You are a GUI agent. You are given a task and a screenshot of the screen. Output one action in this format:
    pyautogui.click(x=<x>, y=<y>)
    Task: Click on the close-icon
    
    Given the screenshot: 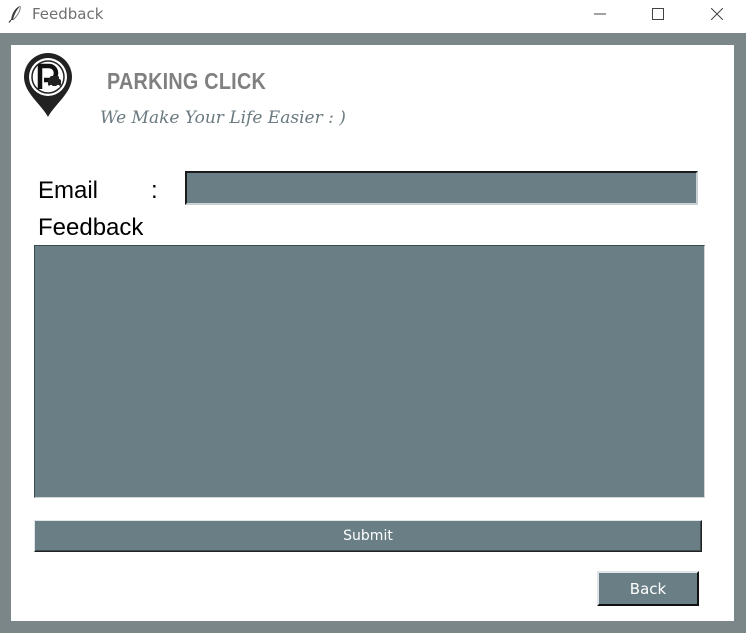 What is the action you would take?
    pyautogui.click(x=717, y=14)
    